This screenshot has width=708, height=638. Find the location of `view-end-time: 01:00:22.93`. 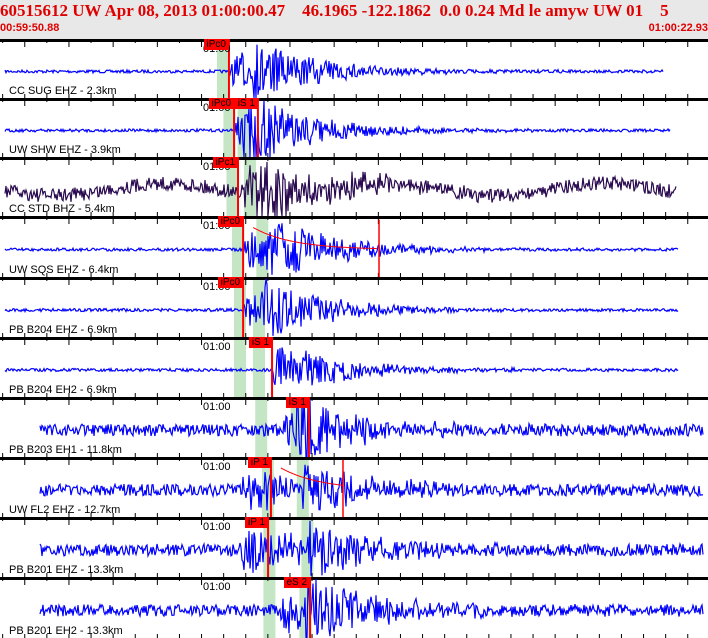

view-end-time: 01:00:22.93 is located at coordinates (678, 28).